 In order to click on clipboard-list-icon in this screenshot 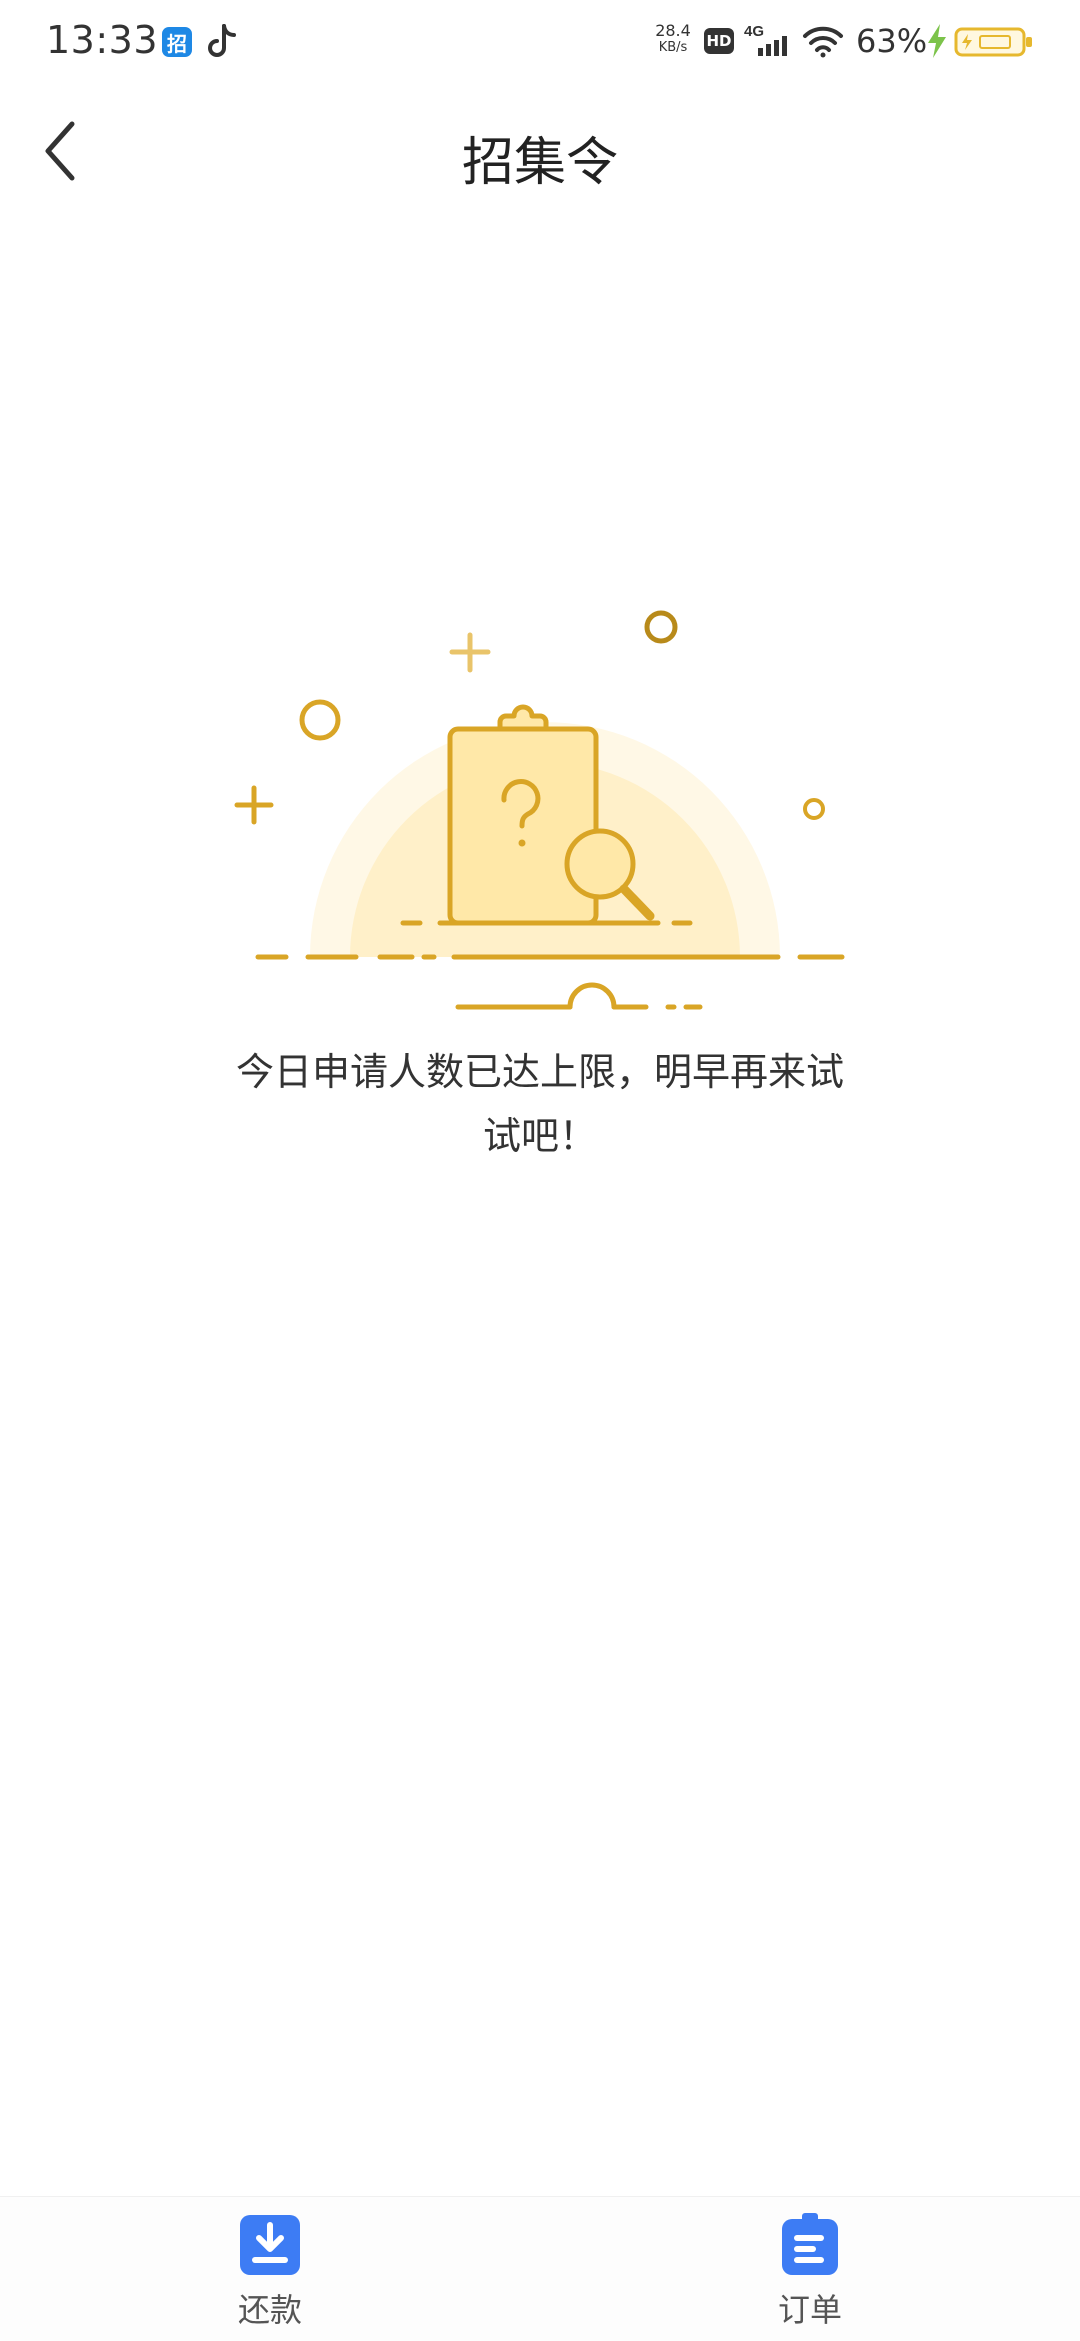, I will do `click(810, 2244)`.